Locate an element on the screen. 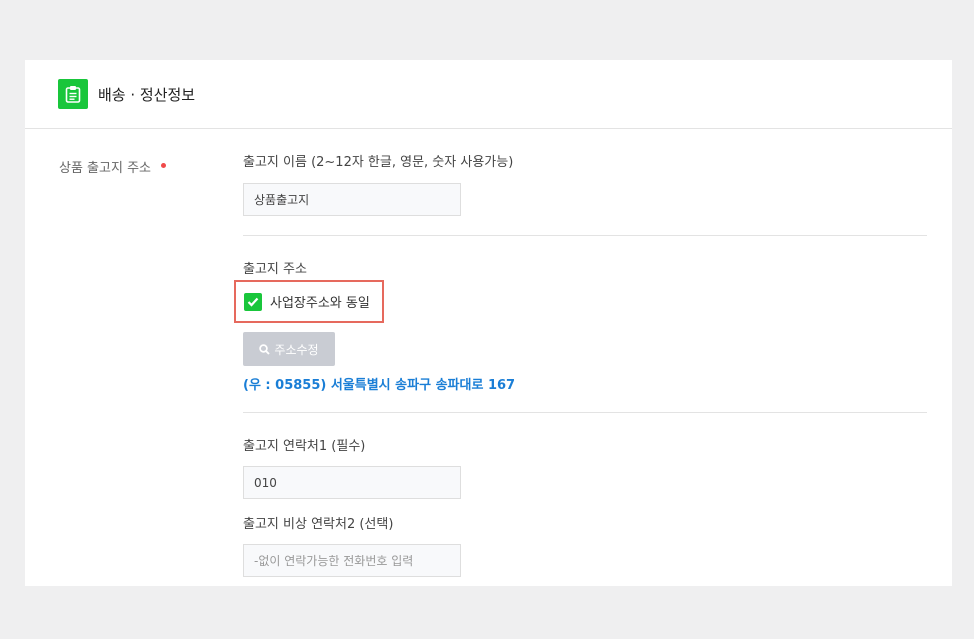 Image resolution: width=974 pixels, height=639 pixels. row-label: 상품 출고지 주소 is located at coordinates (112, 166).